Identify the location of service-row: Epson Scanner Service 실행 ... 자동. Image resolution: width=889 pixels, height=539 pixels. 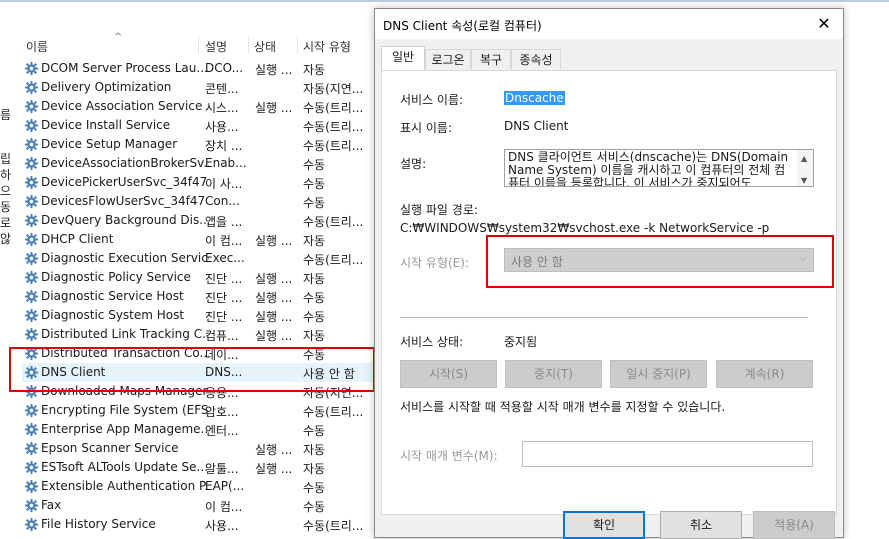
(198, 448).